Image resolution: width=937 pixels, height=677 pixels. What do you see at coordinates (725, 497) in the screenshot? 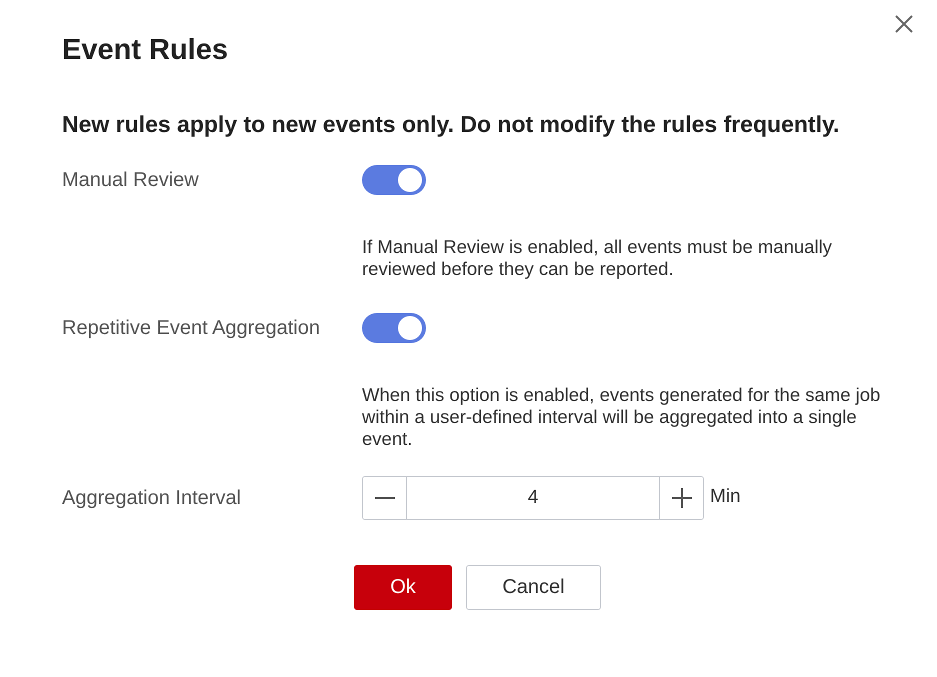
I see `unit-label: Min` at bounding box center [725, 497].